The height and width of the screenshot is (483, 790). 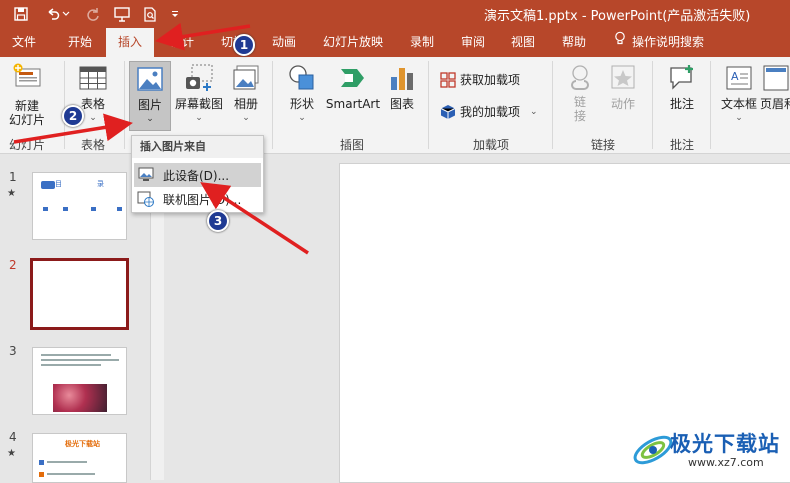 What do you see at coordinates (218, 221) in the screenshot?
I see `step-badge-3: 3` at bounding box center [218, 221].